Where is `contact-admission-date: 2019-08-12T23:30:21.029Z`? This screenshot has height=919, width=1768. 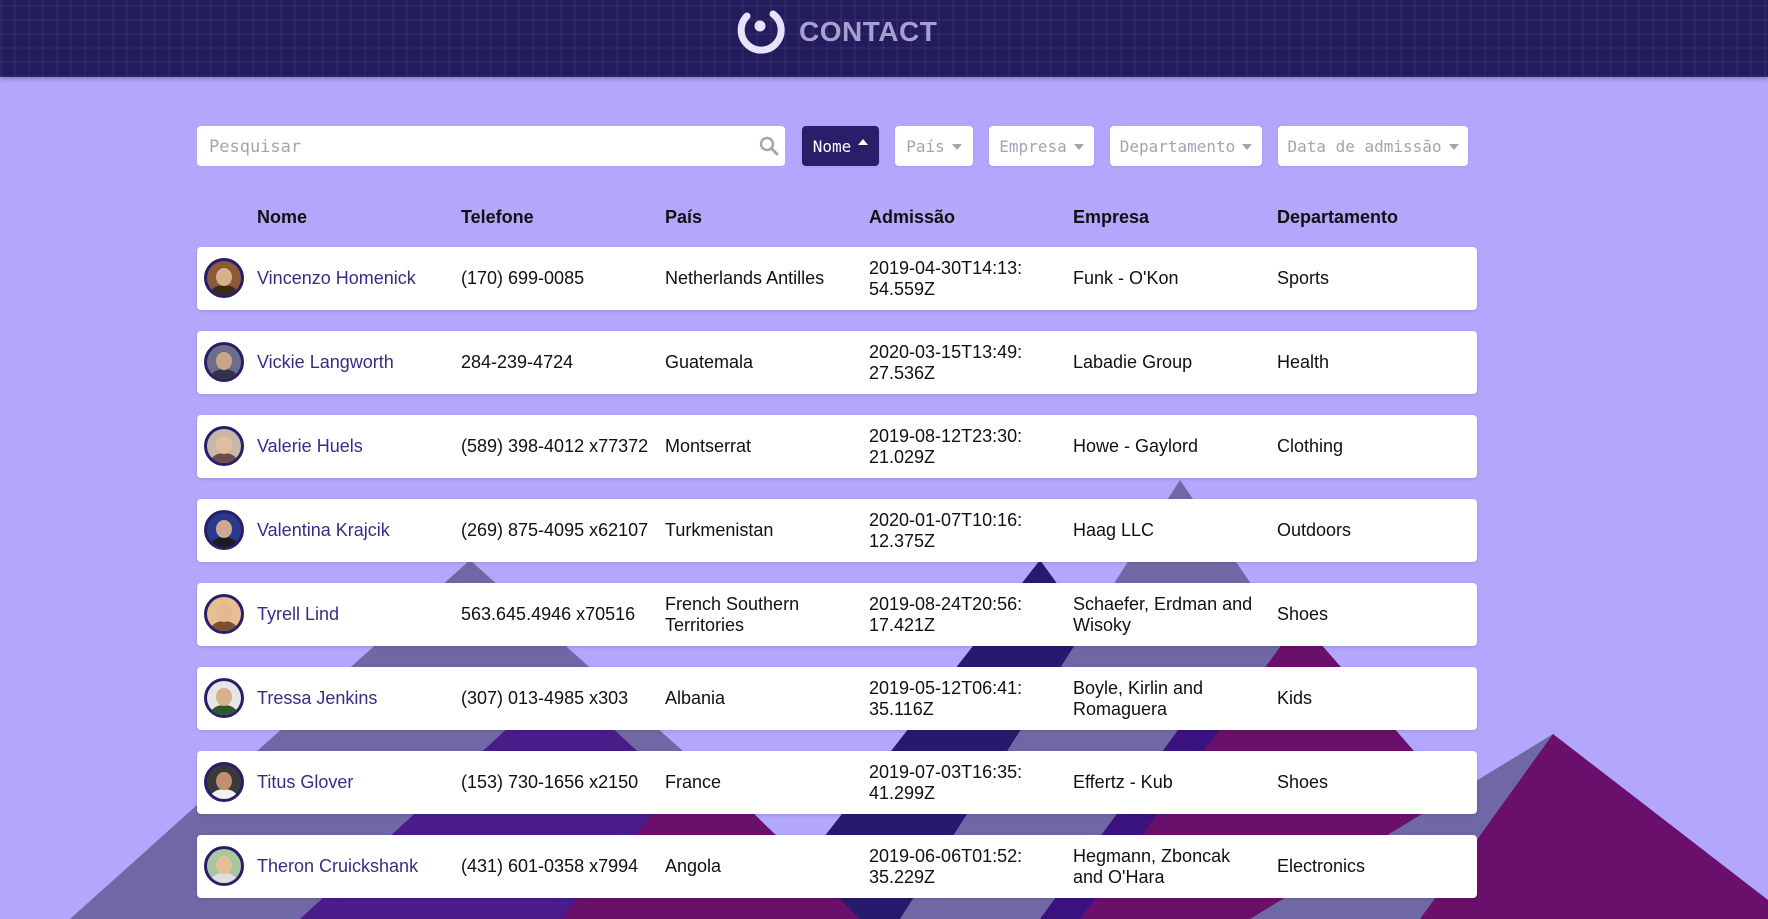
contact-admission-date: 2019-08-12T23:30:21.029Z is located at coordinates (949, 446).